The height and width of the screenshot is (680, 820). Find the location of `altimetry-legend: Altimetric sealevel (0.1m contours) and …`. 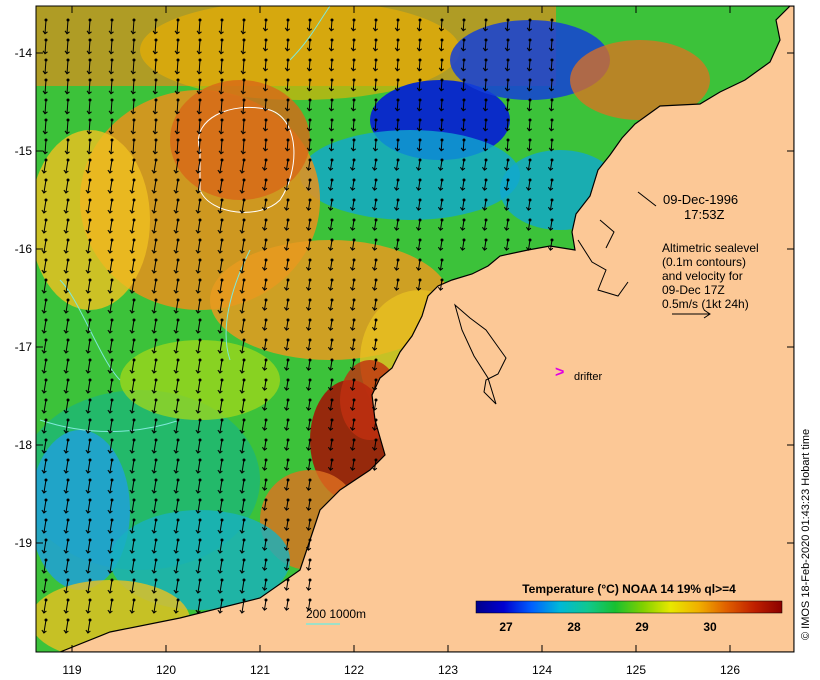

altimetry-legend: Altimetric sealevel (0.1m contours) and … is located at coordinates (727, 276).